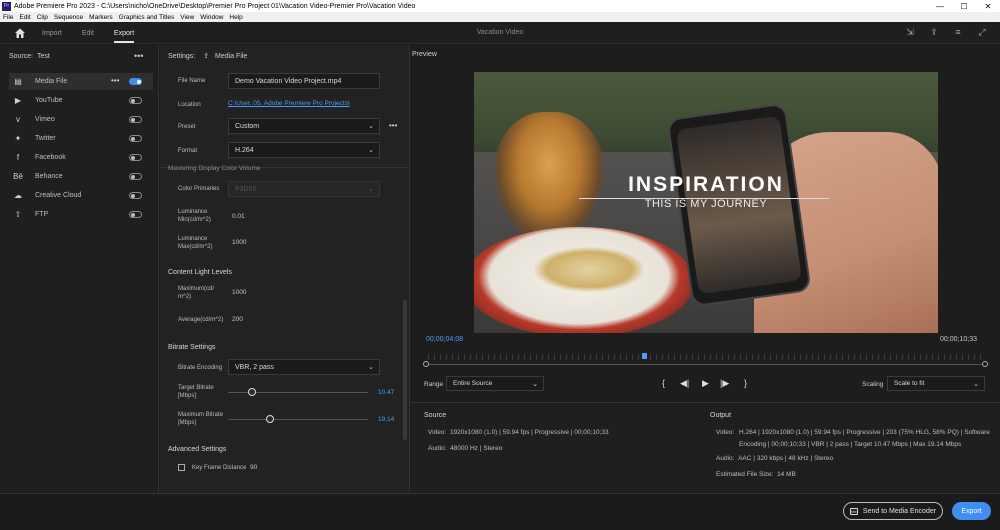  I want to click on output-audio-label: Audio:, so click(725, 458).